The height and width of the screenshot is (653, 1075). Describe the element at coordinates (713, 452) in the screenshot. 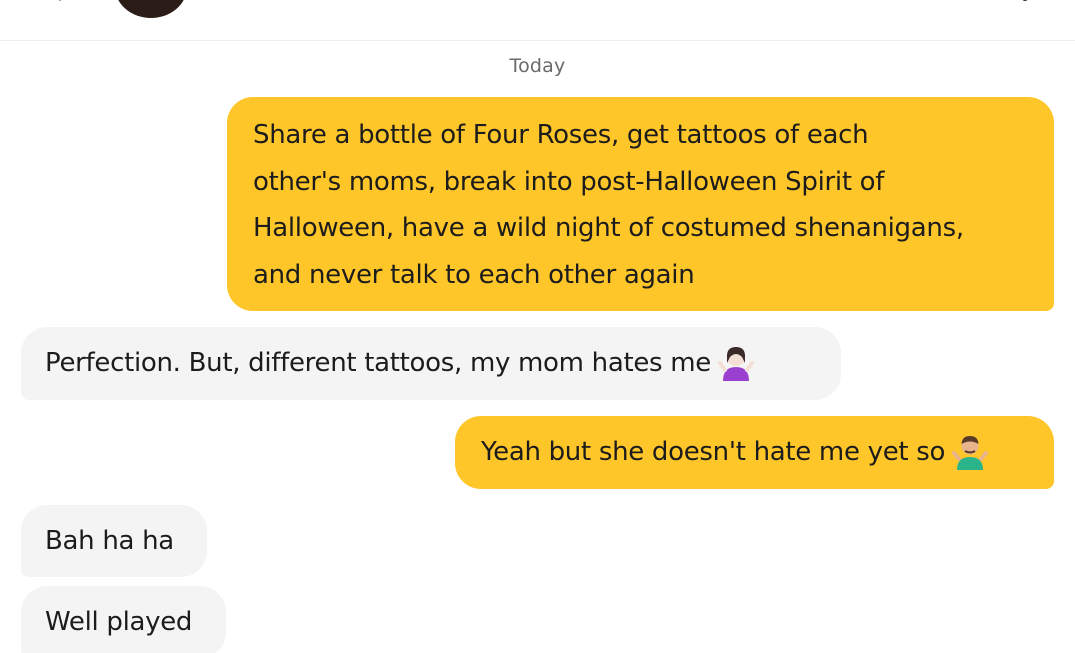

I see `message-text: Yeah but she doesn't hate me yet so` at that location.